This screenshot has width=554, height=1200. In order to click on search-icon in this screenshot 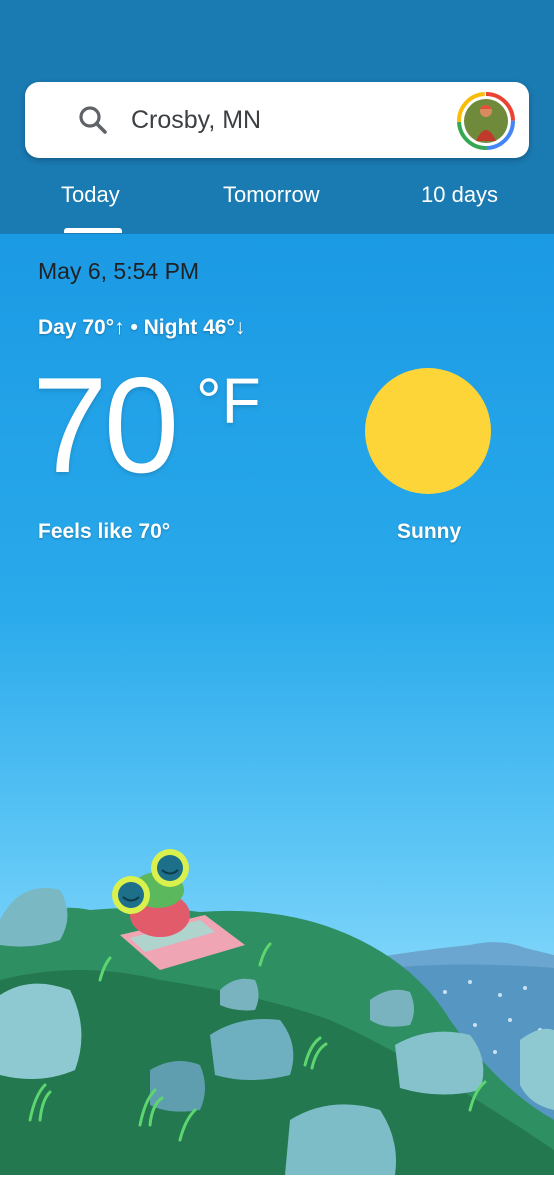, I will do `click(93, 120)`.